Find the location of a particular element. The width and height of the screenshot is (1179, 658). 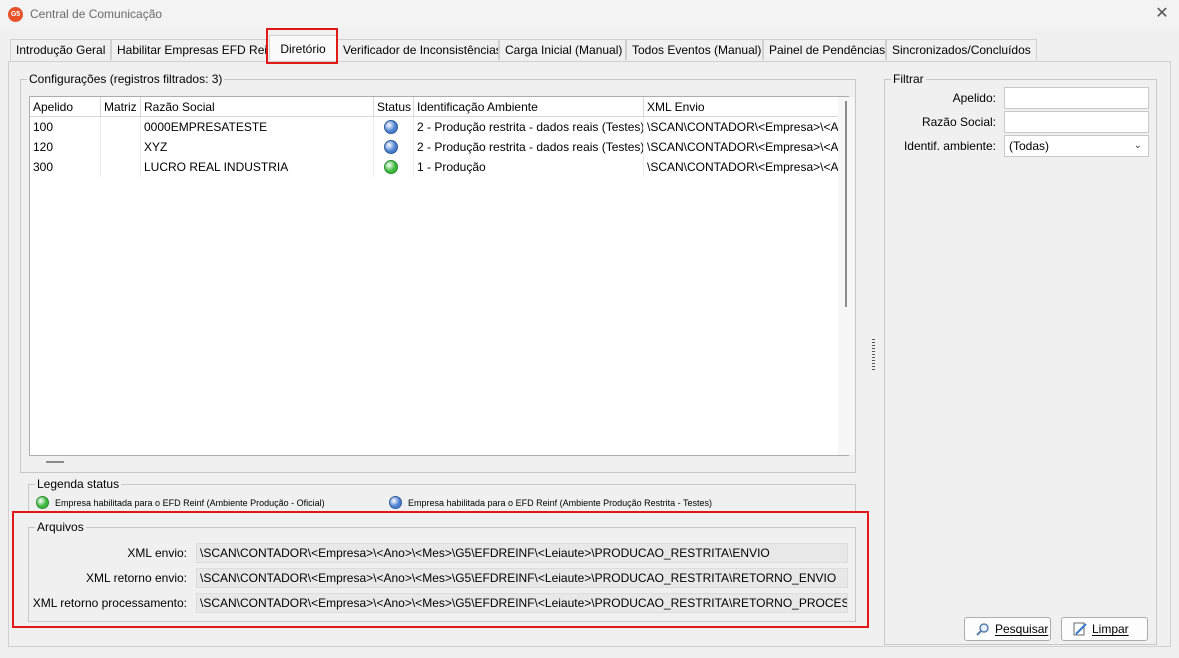

pesquisar-label: Pesquisar is located at coordinates (1022, 629).